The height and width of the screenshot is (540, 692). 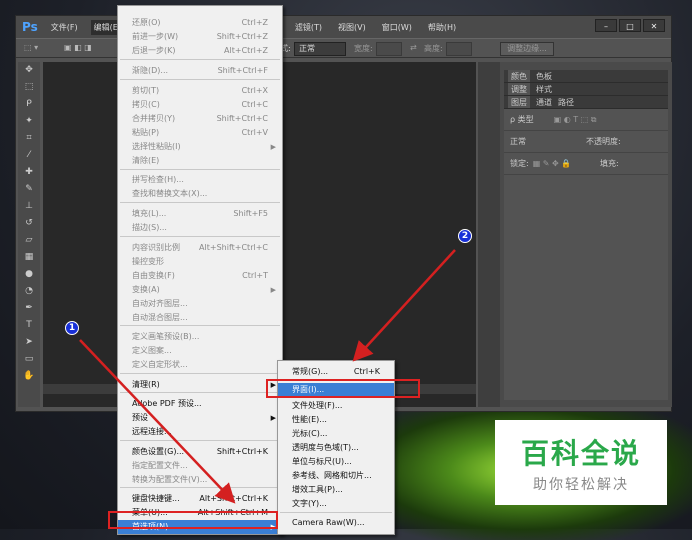 What do you see at coordinates (580, 453) in the screenshot?
I see `watermark-title: 百科全说` at bounding box center [580, 453].